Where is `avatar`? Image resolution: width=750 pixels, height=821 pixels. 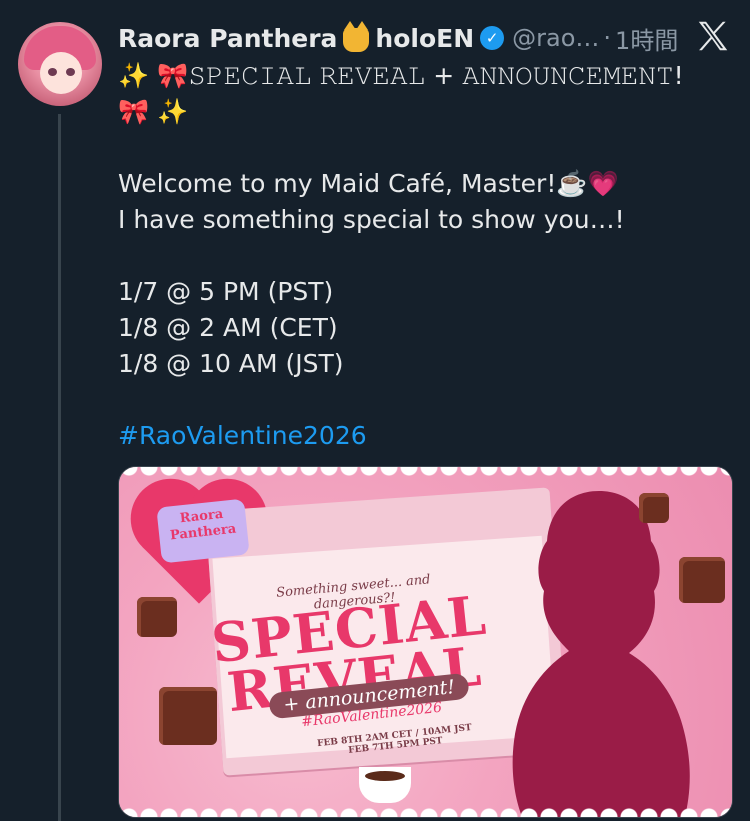
avatar is located at coordinates (60, 64).